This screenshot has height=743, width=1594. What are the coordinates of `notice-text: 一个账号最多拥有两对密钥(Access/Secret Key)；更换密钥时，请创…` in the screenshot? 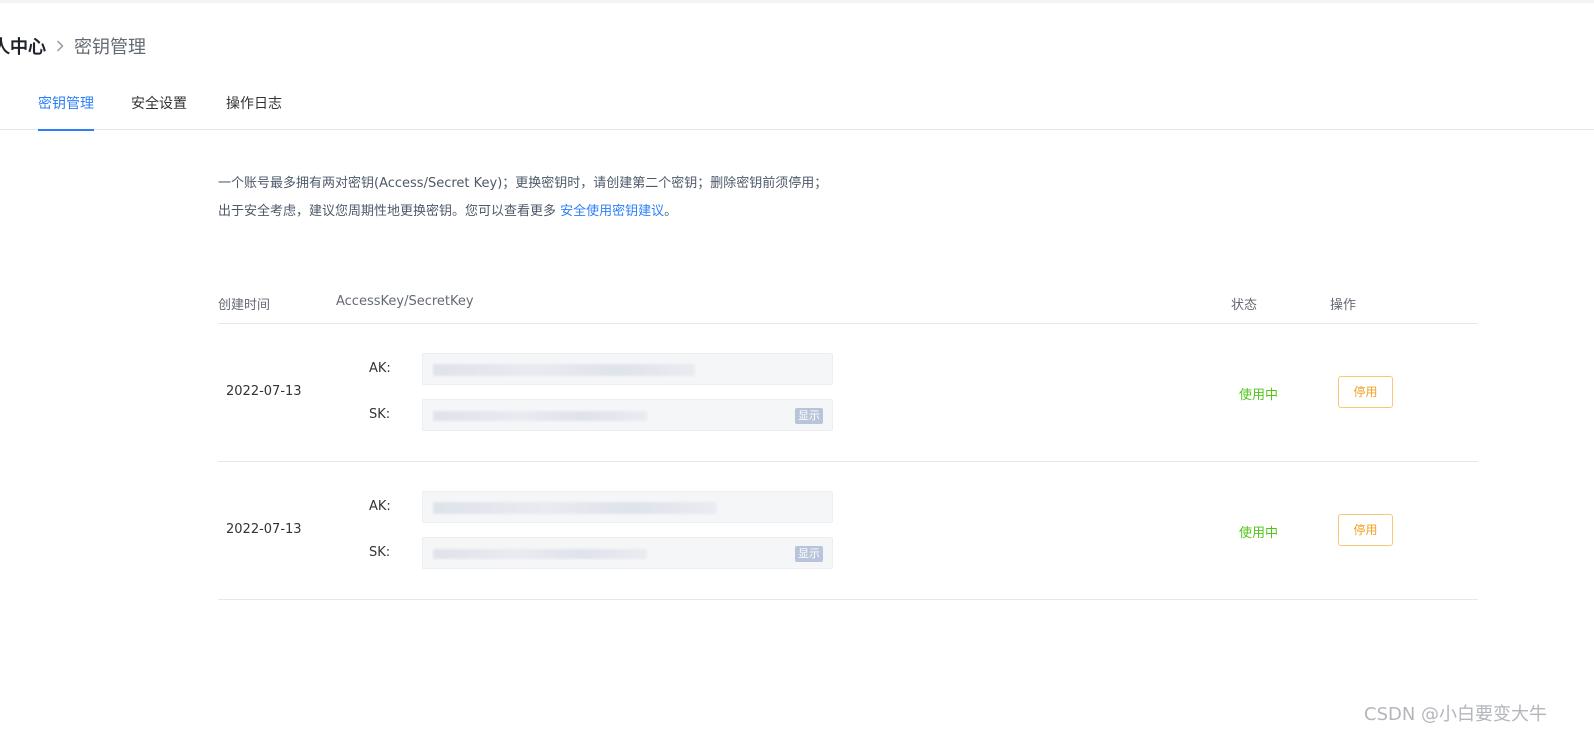 It's located at (523, 197).